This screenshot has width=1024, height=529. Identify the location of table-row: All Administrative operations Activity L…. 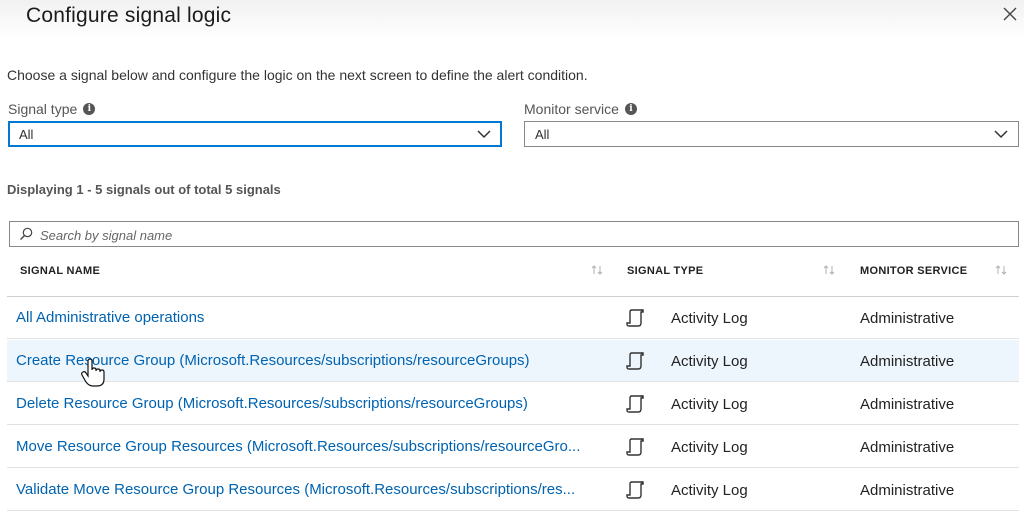
(513, 318).